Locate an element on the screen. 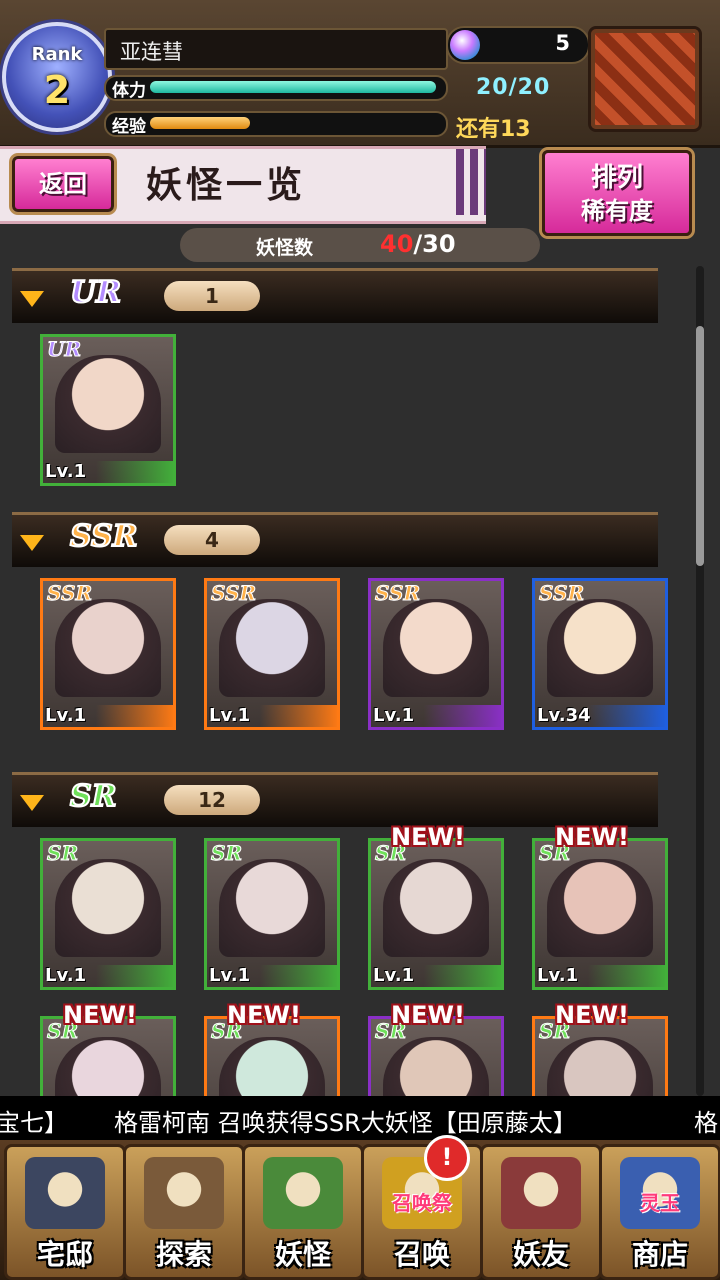 This screenshot has width=720, height=1280. exp-label: 经验 is located at coordinates (129, 127).